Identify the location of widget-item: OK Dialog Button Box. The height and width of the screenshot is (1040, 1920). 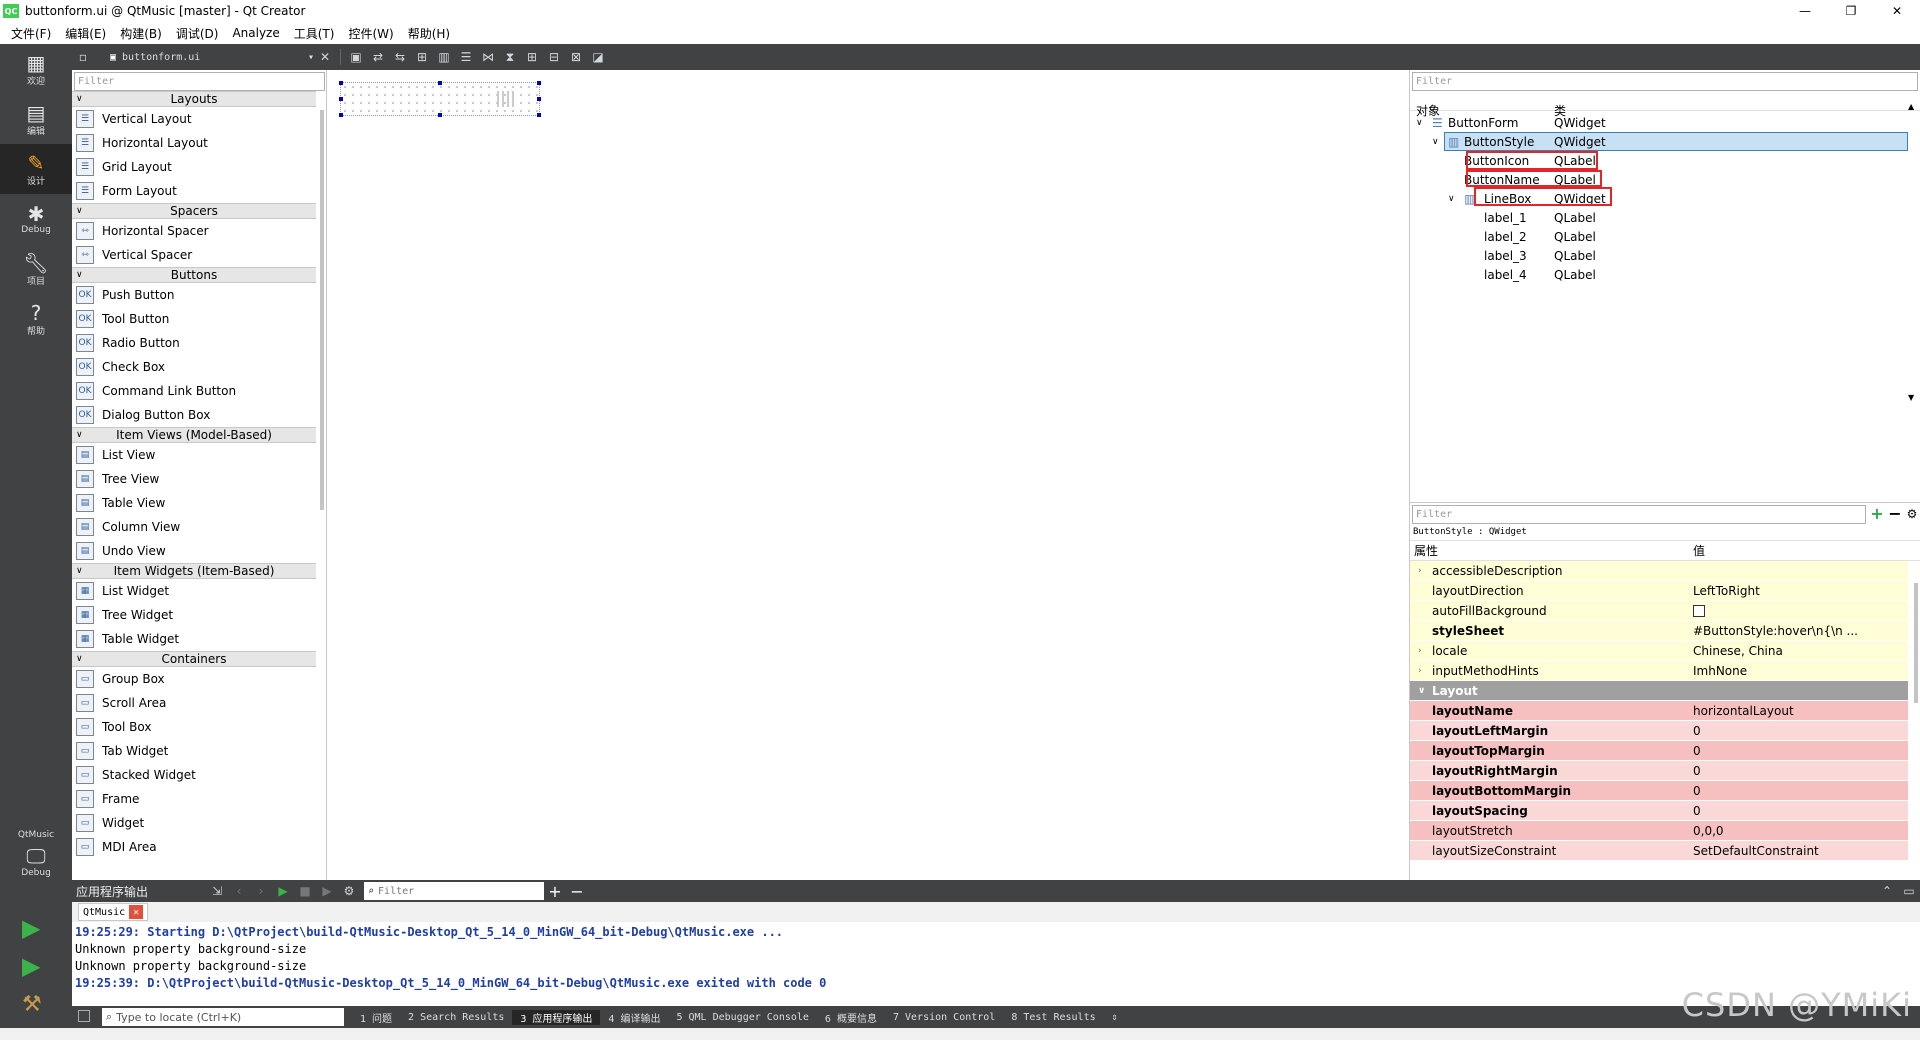
(199, 415).